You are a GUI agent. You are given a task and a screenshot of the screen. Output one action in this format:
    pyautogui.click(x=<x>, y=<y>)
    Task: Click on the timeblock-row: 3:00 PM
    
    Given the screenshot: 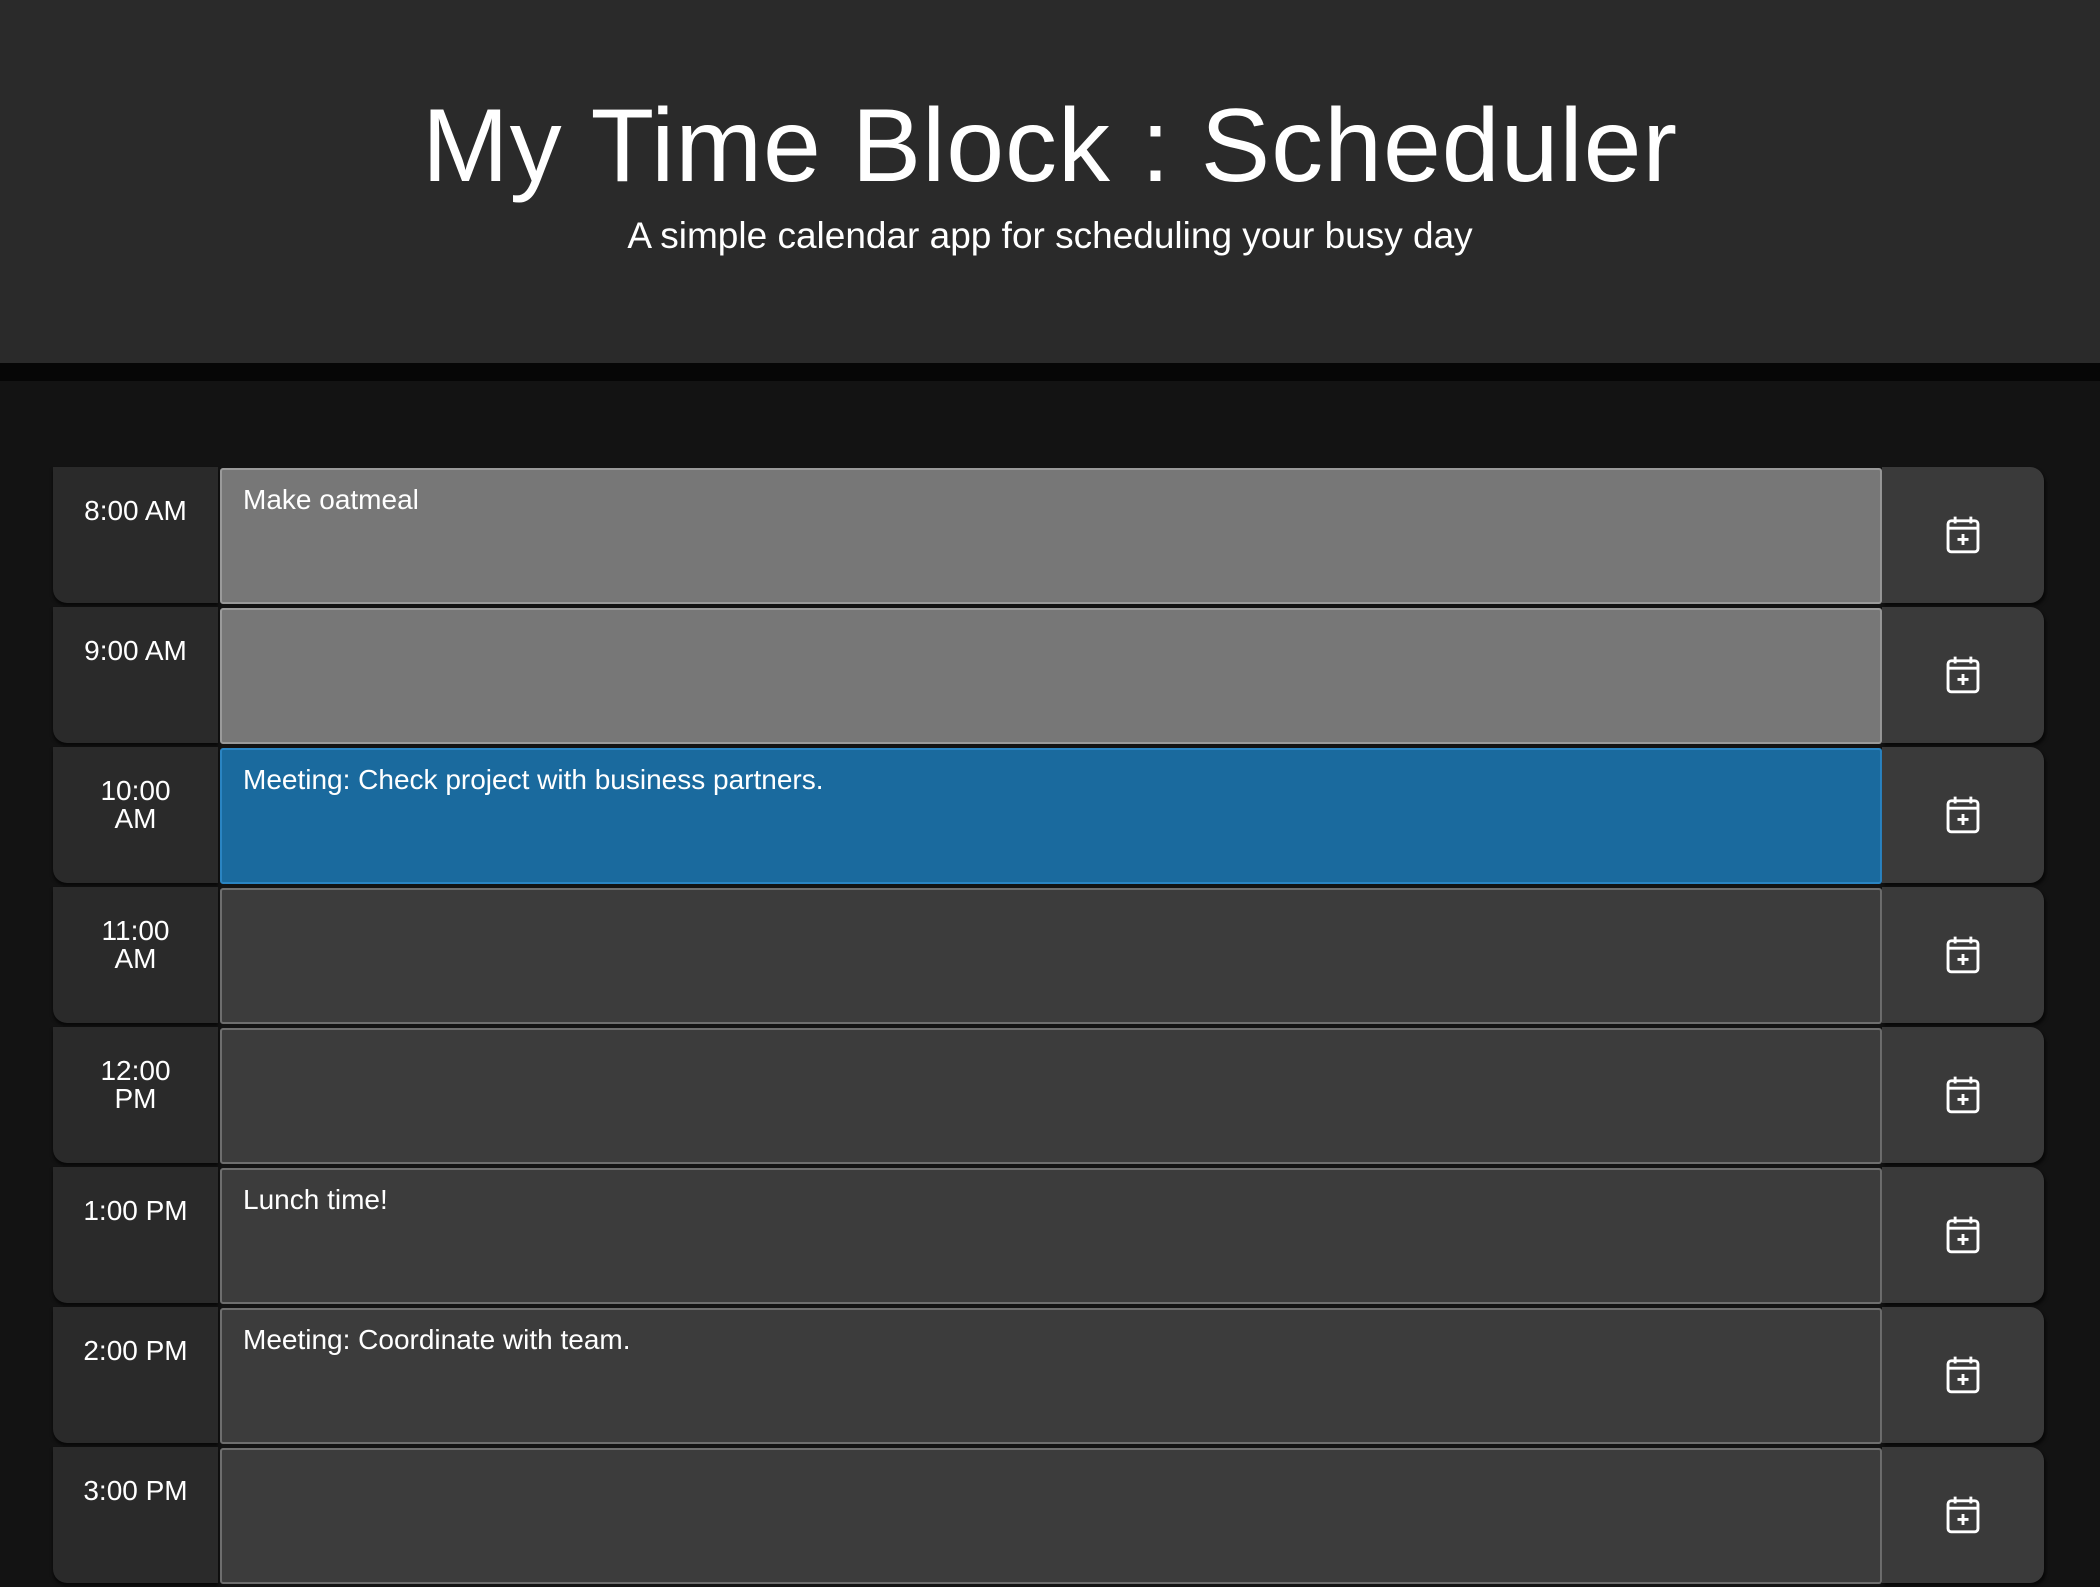 What is the action you would take?
    pyautogui.click(x=1049, y=1517)
    